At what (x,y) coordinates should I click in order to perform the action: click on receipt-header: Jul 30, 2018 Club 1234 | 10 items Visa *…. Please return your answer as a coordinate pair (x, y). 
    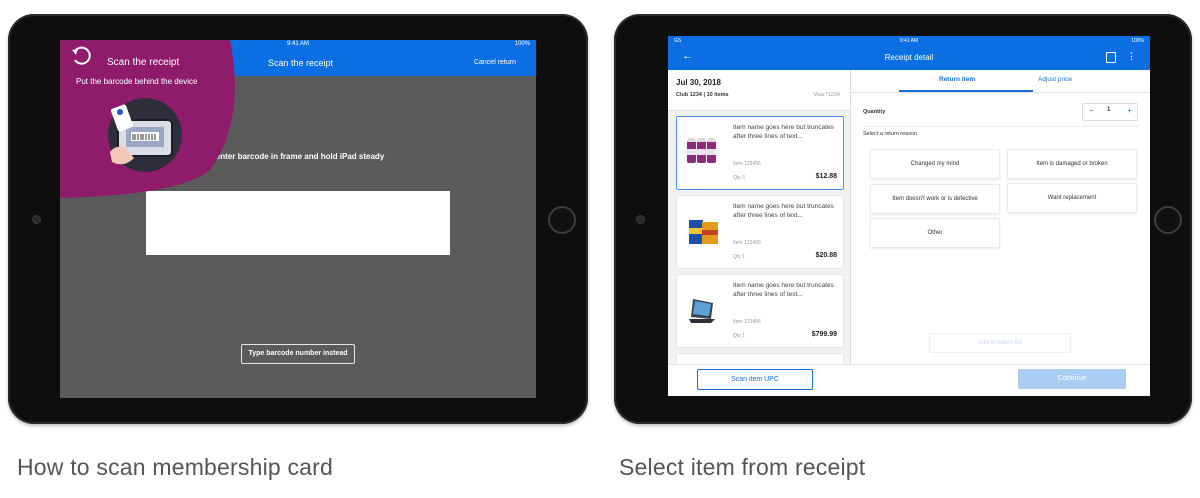
    Looking at the image, I should click on (759, 90).